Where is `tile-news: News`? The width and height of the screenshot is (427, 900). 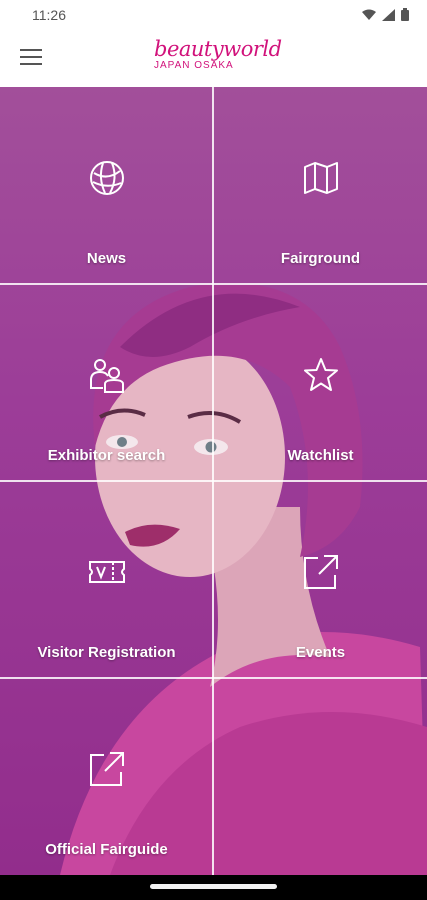
tile-news: News is located at coordinates (106, 185).